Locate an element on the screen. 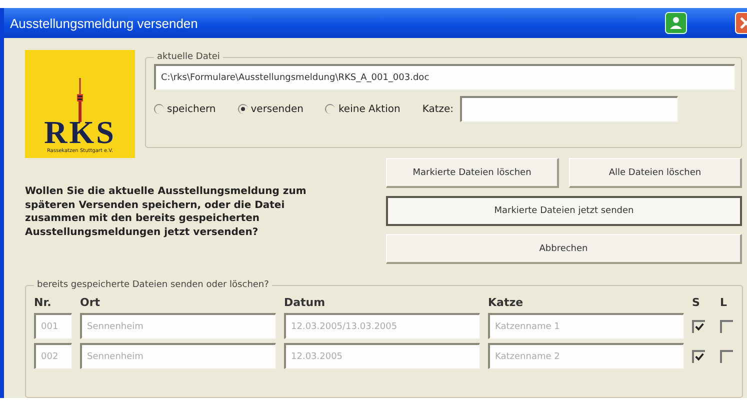  column-header: S is located at coordinates (696, 302).